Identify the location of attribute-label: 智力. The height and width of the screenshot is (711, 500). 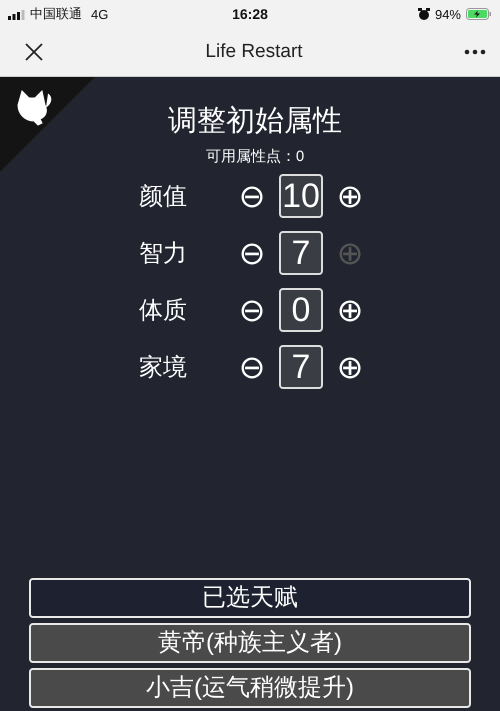
(163, 254).